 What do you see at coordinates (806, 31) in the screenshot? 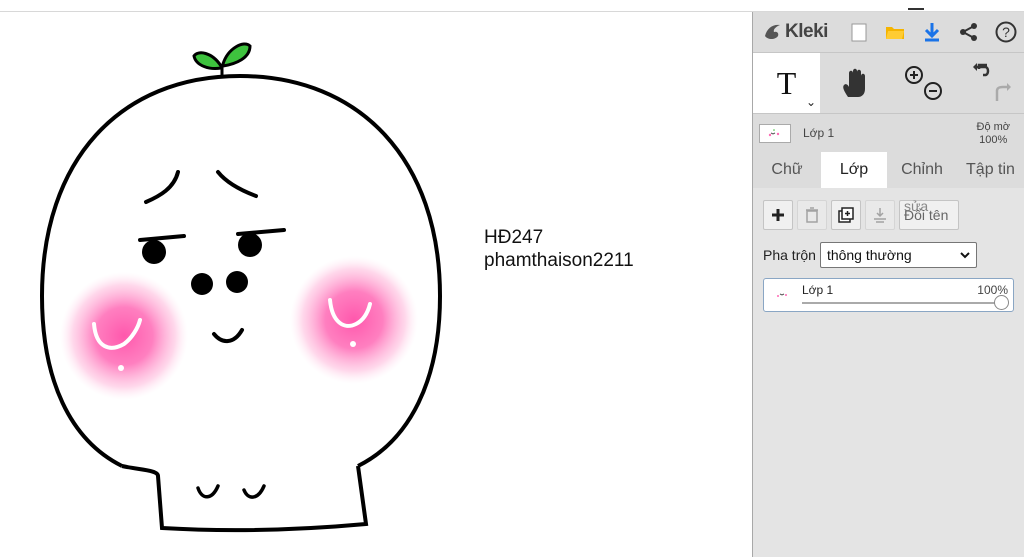
I see `logo-text: Kleki` at bounding box center [806, 31].